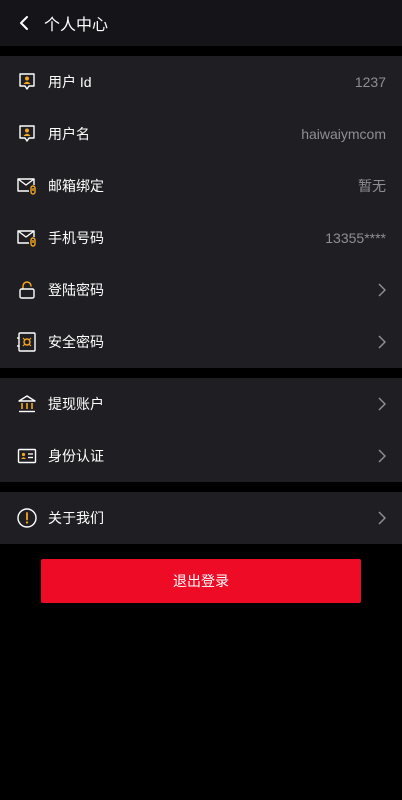 The width and height of the screenshot is (402, 800). Describe the element at coordinates (76, 238) in the screenshot. I see `row-label: 手机号码` at that location.